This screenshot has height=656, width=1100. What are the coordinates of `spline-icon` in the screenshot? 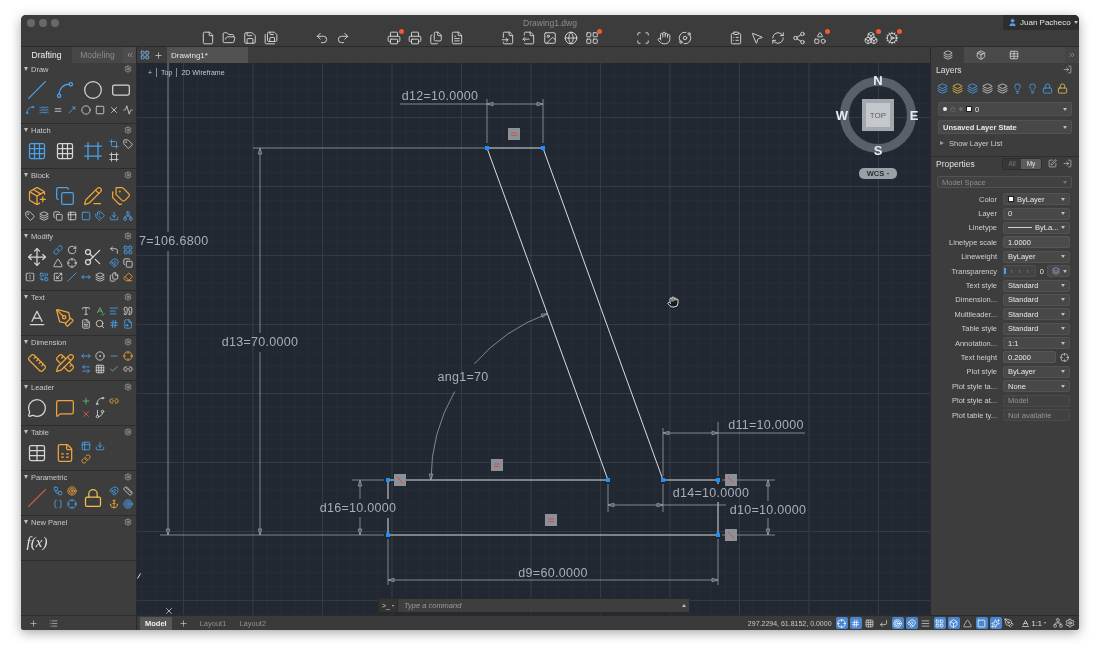 It's located at (100, 400).